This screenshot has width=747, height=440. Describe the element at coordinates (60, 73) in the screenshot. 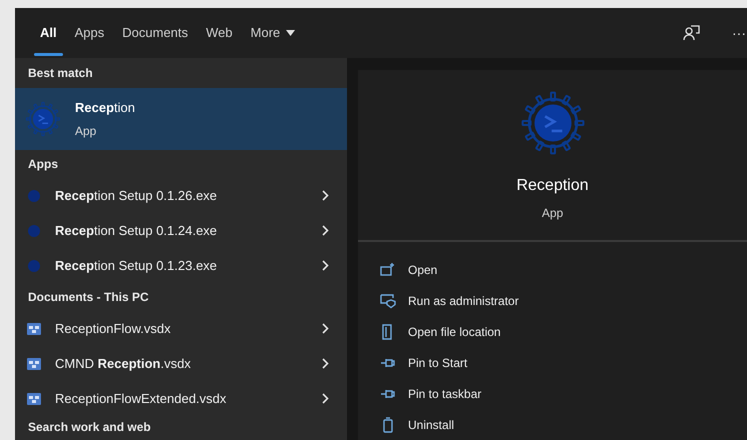

I see `section-header: Best match` at that location.